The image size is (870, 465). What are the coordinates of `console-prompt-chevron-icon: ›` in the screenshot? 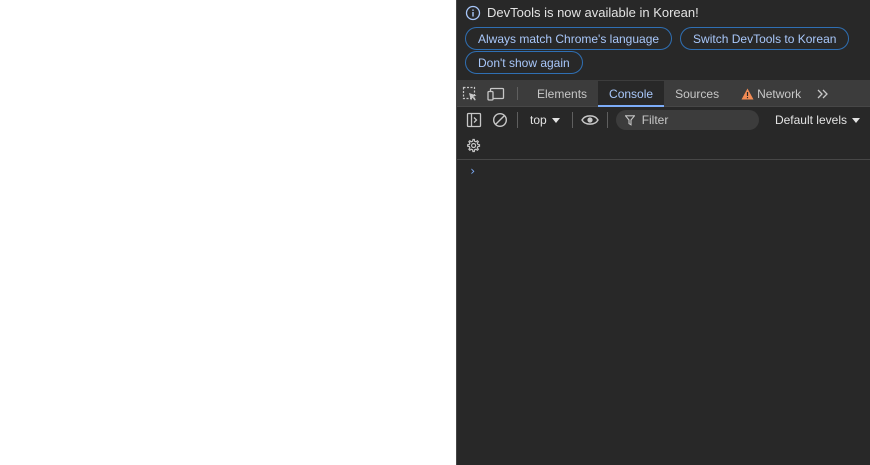 It's located at (472, 171).